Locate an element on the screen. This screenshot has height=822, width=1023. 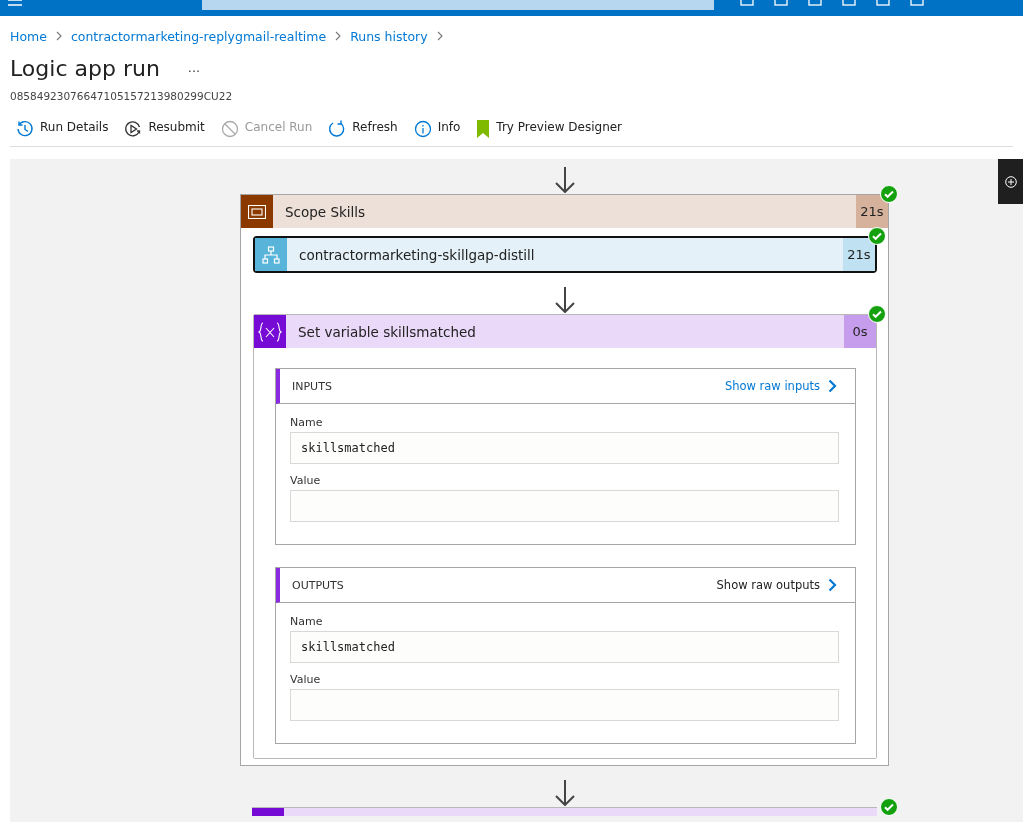
show-raw-link: Show raw inputs is located at coordinates (780, 386).